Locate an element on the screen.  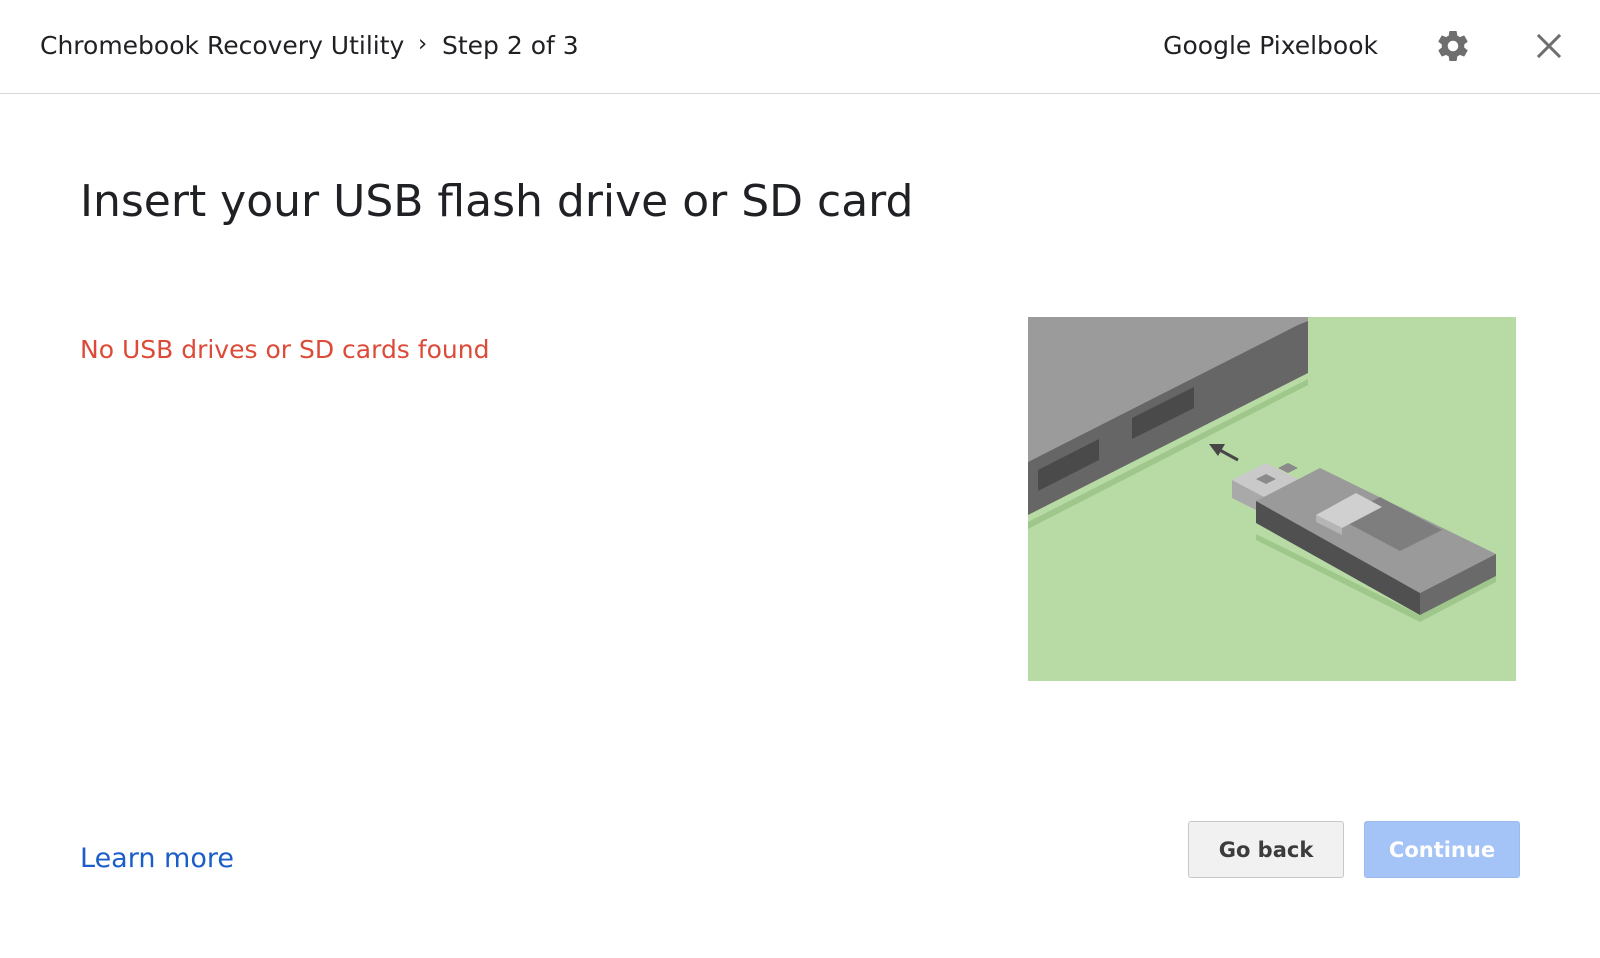
page-heading: Insert your USB flash drive or SD card is located at coordinates (497, 201).